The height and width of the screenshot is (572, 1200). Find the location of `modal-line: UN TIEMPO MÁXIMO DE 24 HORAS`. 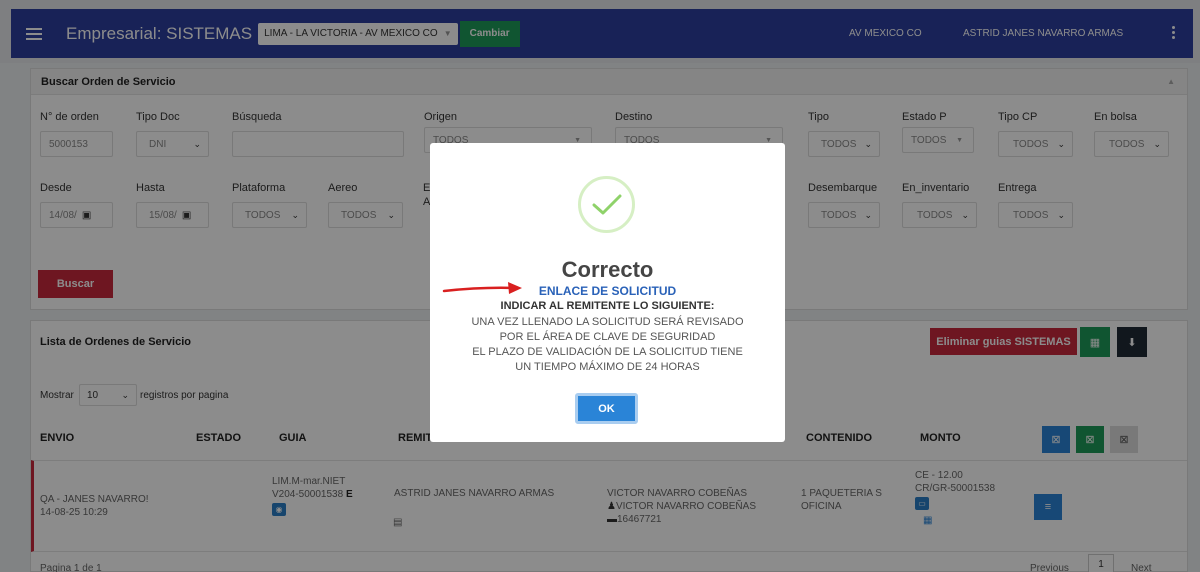

modal-line: UN TIEMPO MÁXIMO DE 24 HORAS is located at coordinates (607, 367).